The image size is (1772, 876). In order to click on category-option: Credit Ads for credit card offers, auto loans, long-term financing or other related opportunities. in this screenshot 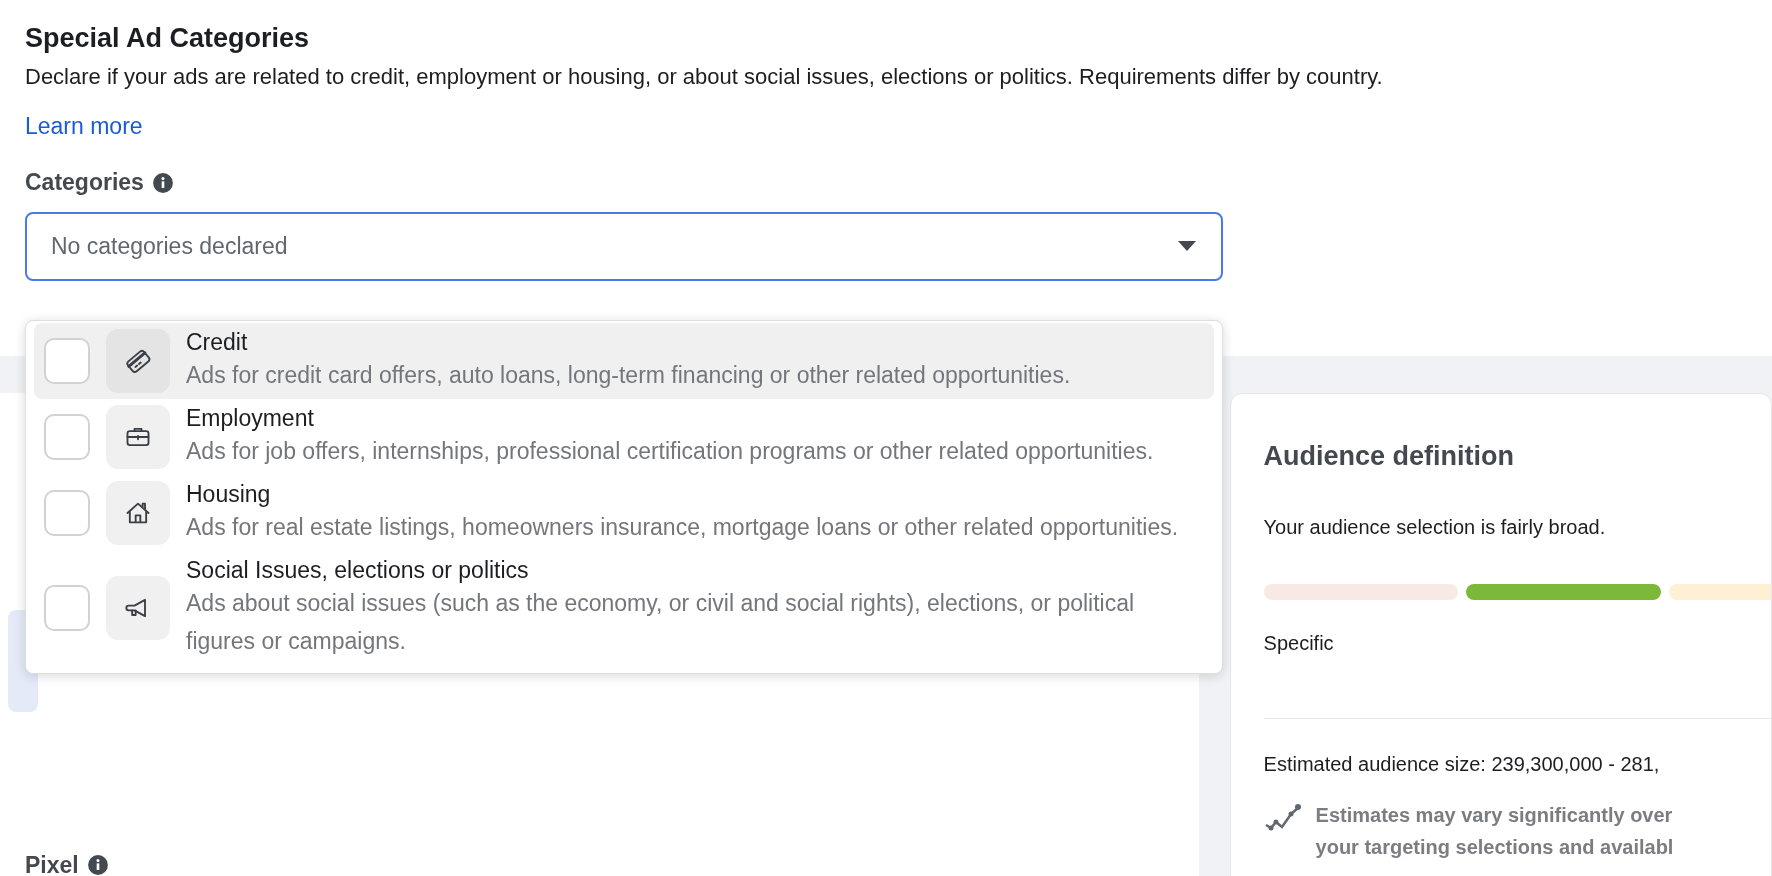, I will do `click(624, 361)`.